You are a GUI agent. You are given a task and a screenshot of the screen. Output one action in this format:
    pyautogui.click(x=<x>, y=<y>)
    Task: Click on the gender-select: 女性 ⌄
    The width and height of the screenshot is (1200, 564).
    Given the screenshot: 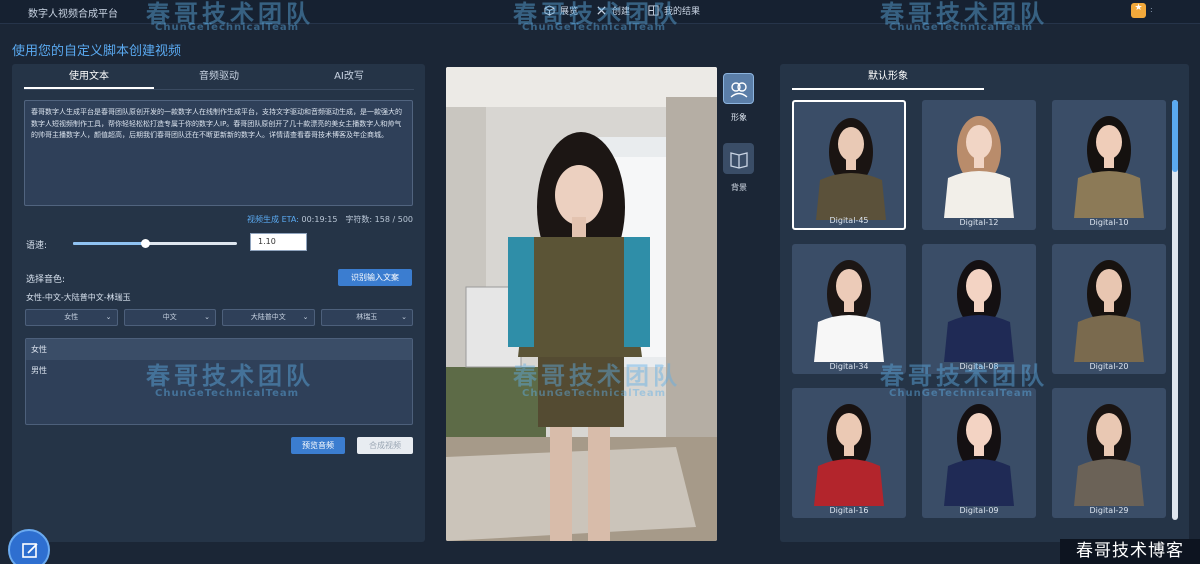 What is the action you would take?
    pyautogui.click(x=71, y=317)
    